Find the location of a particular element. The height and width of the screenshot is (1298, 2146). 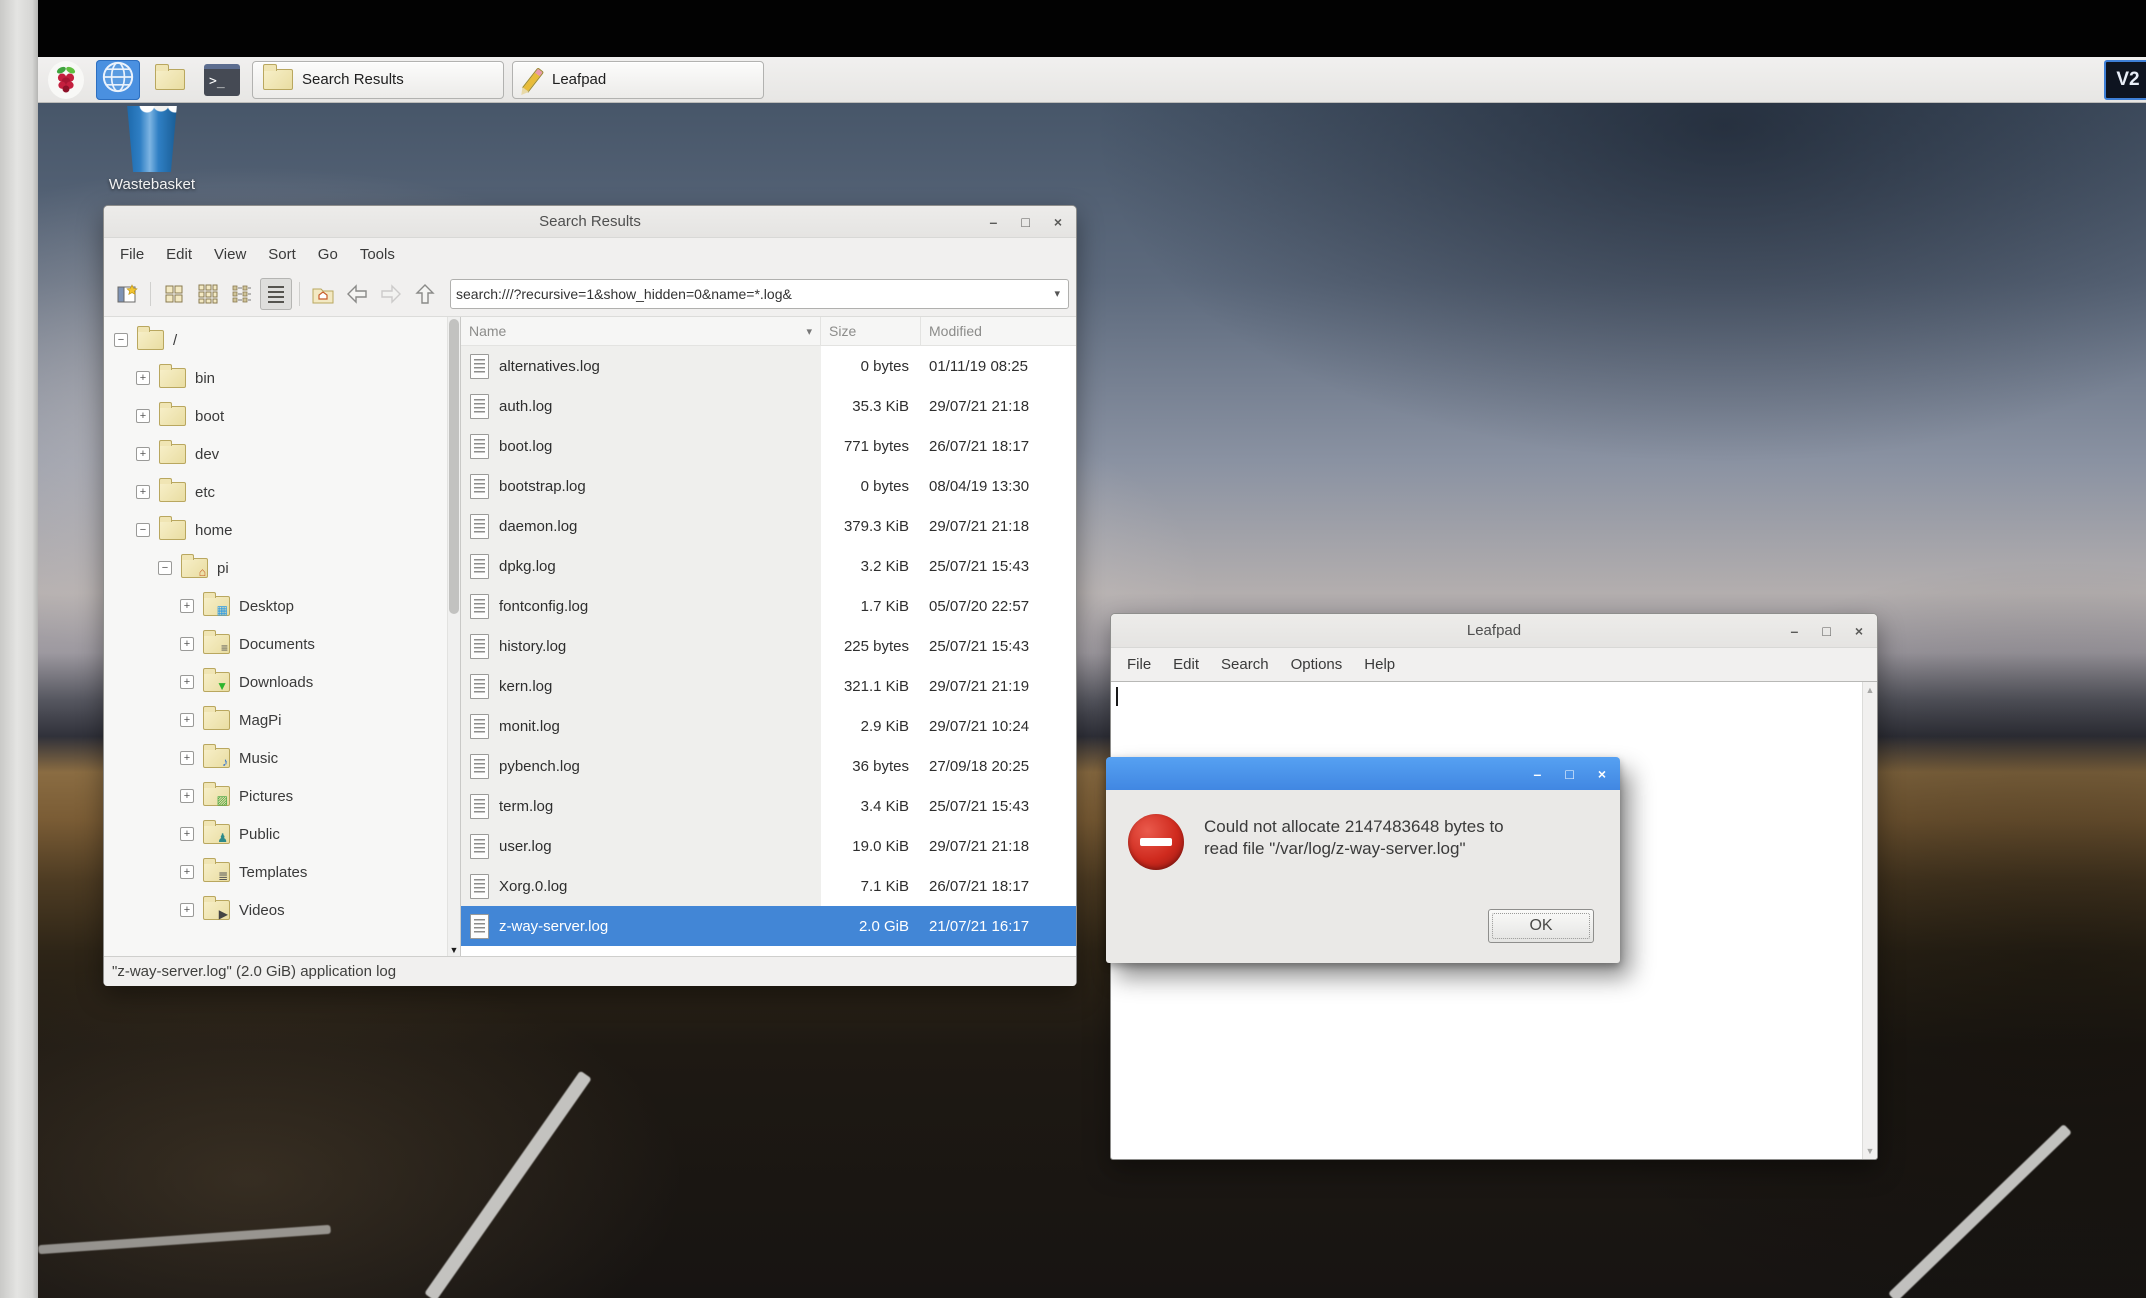

file-row-history-log: history.log 225 bytes 25/07/21 15:43 is located at coordinates (768, 646).